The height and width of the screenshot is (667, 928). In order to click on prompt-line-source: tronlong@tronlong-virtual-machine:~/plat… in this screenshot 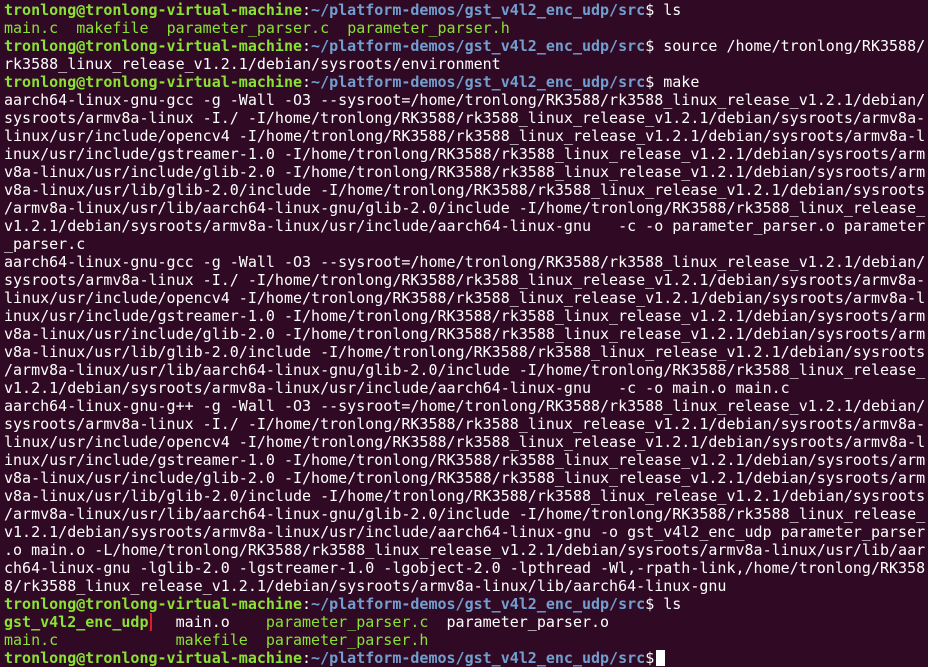, I will do `click(466, 46)`.